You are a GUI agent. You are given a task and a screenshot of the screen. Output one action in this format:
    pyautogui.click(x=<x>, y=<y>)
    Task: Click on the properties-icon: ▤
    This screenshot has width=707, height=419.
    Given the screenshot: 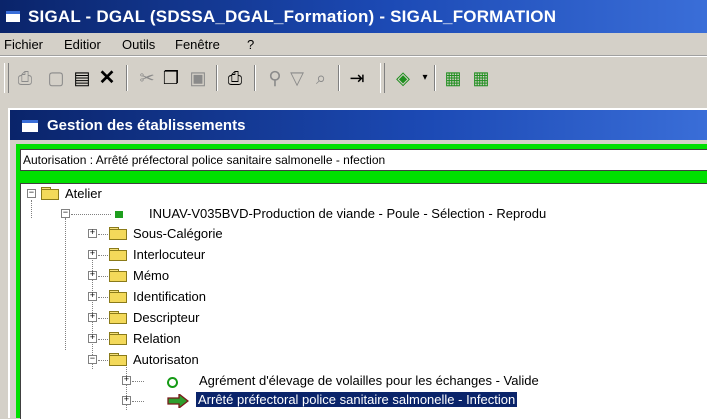 What is the action you would take?
    pyautogui.click(x=82, y=78)
    